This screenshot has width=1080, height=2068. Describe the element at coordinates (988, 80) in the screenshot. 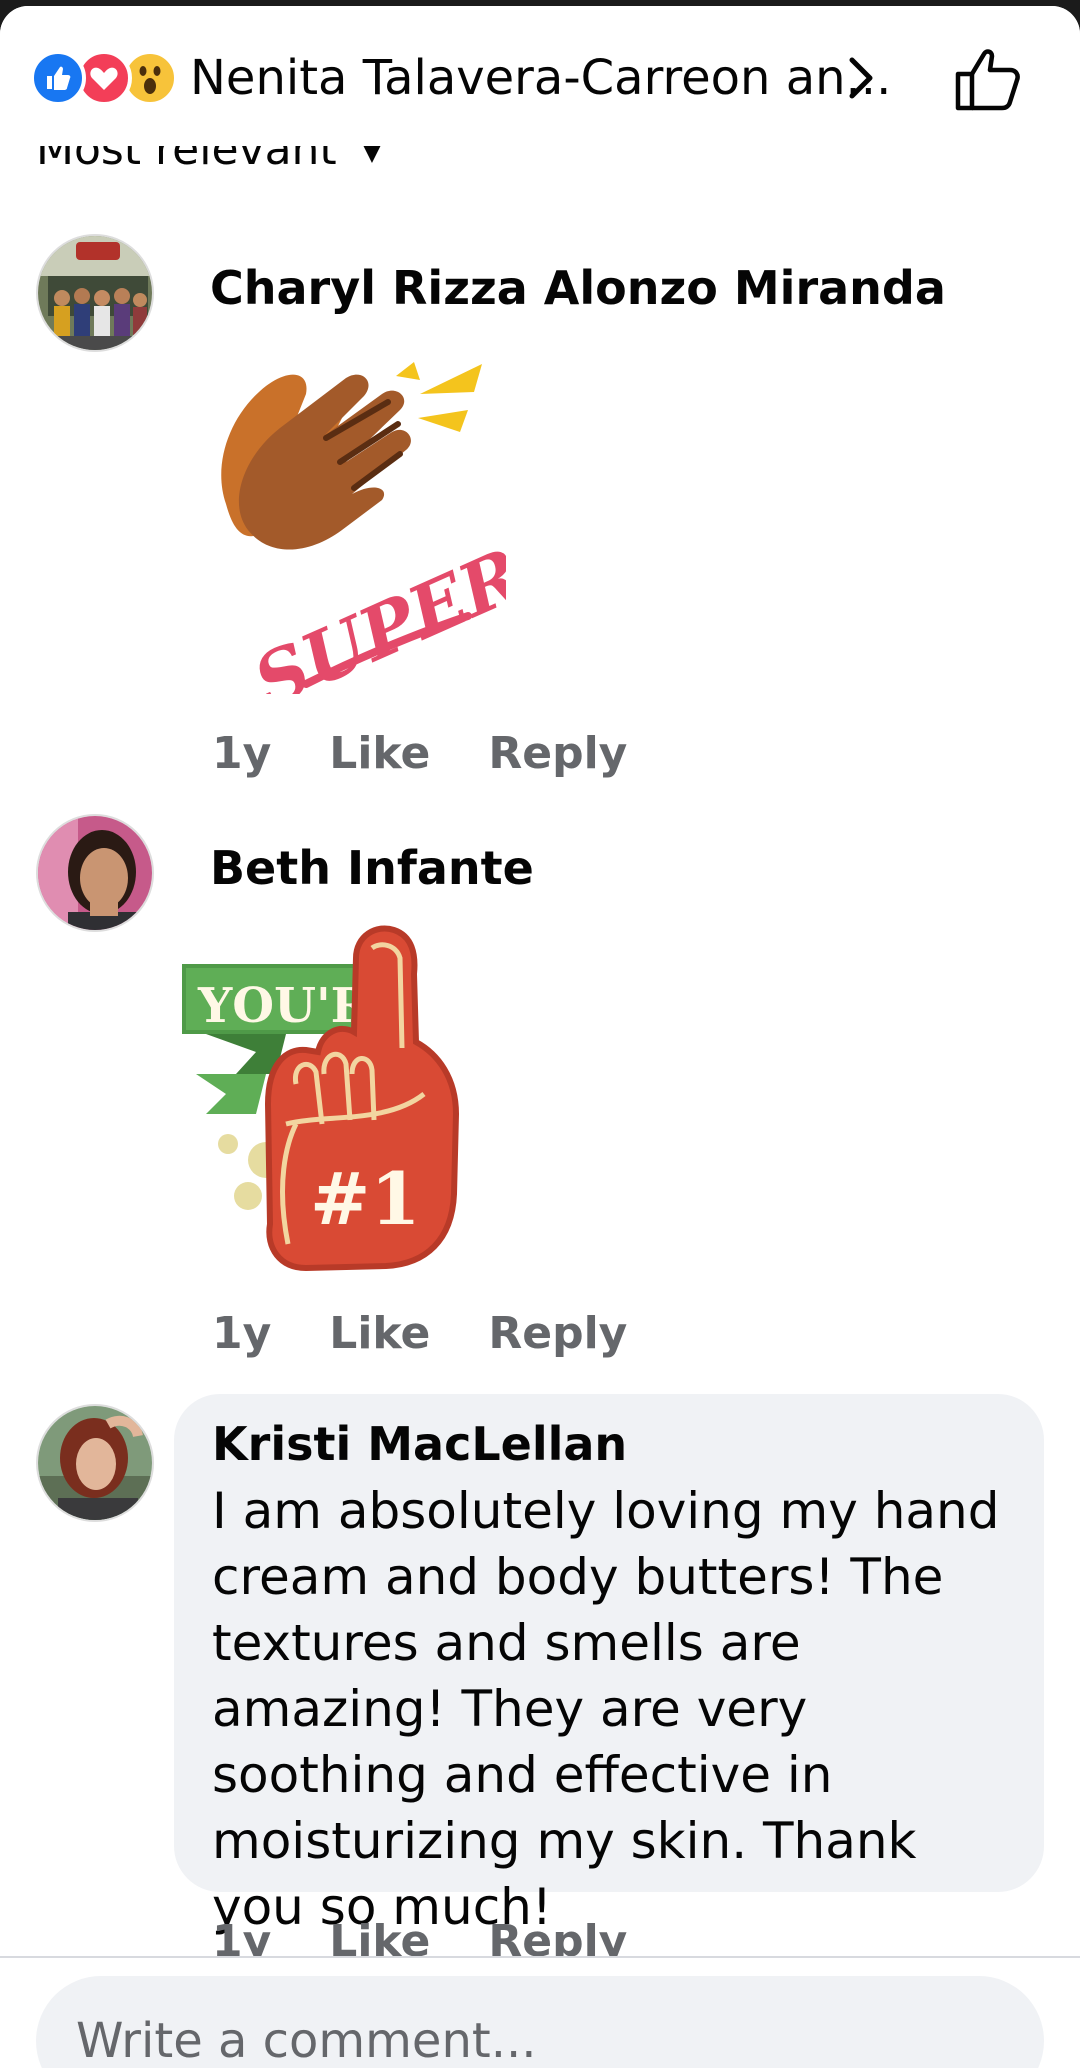

I see `like-outline-icon` at that location.